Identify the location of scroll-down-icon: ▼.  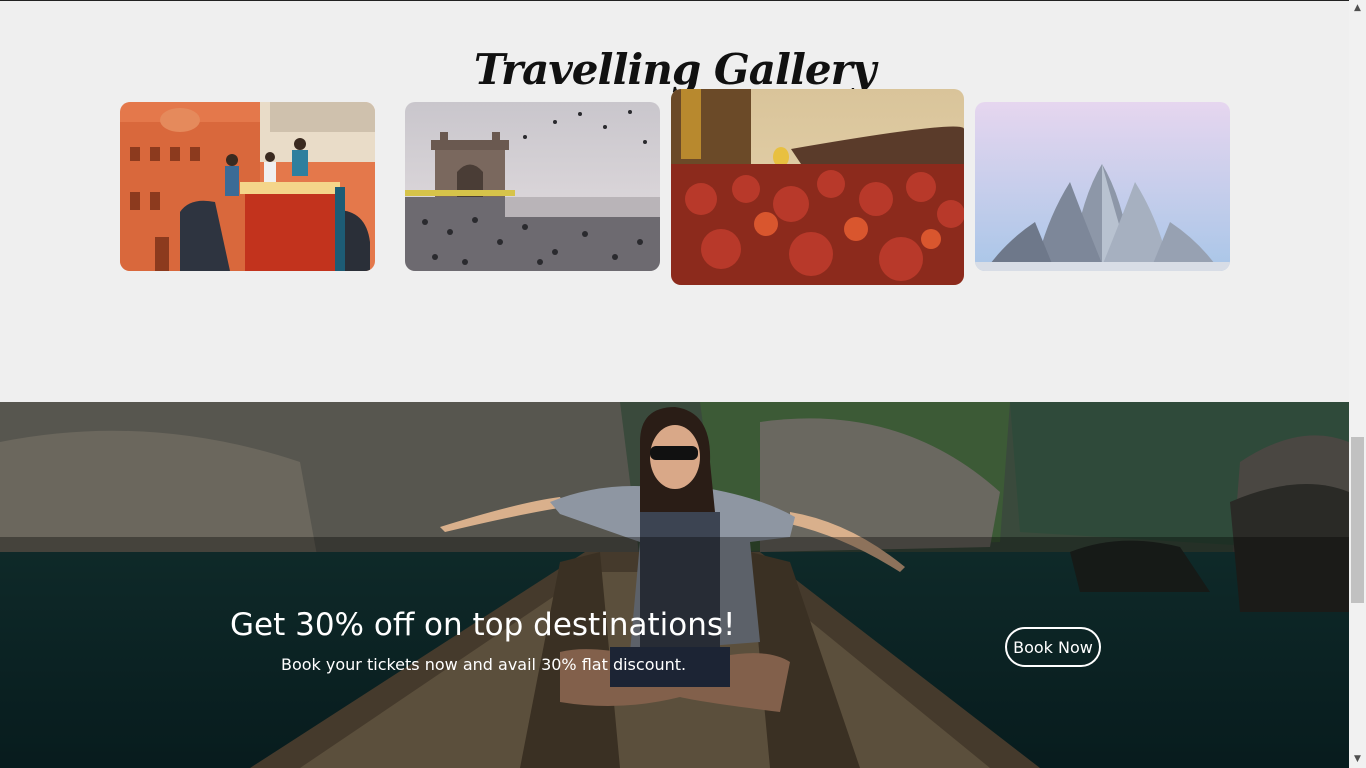
(1357, 759).